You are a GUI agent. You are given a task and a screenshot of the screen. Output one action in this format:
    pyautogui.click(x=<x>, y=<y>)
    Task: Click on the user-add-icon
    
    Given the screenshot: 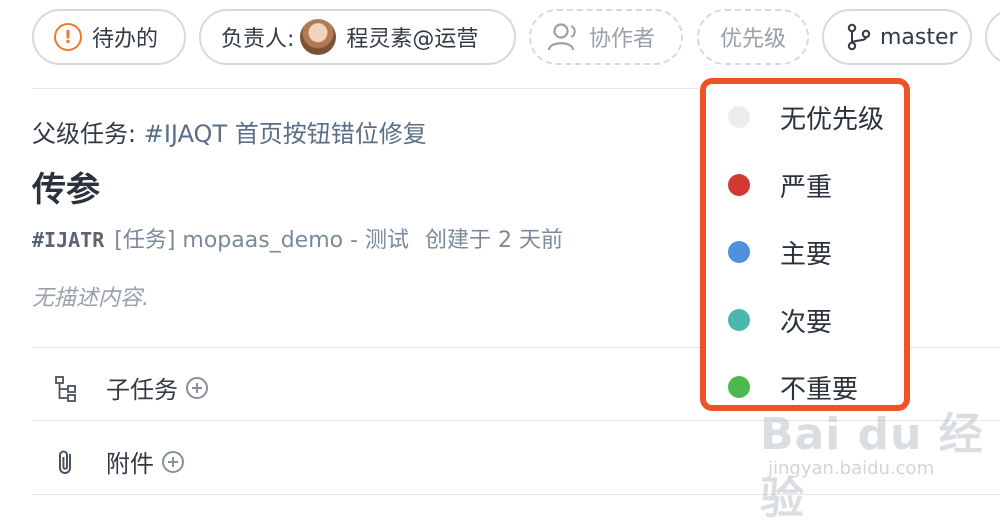 What is the action you would take?
    pyautogui.click(x=561, y=37)
    